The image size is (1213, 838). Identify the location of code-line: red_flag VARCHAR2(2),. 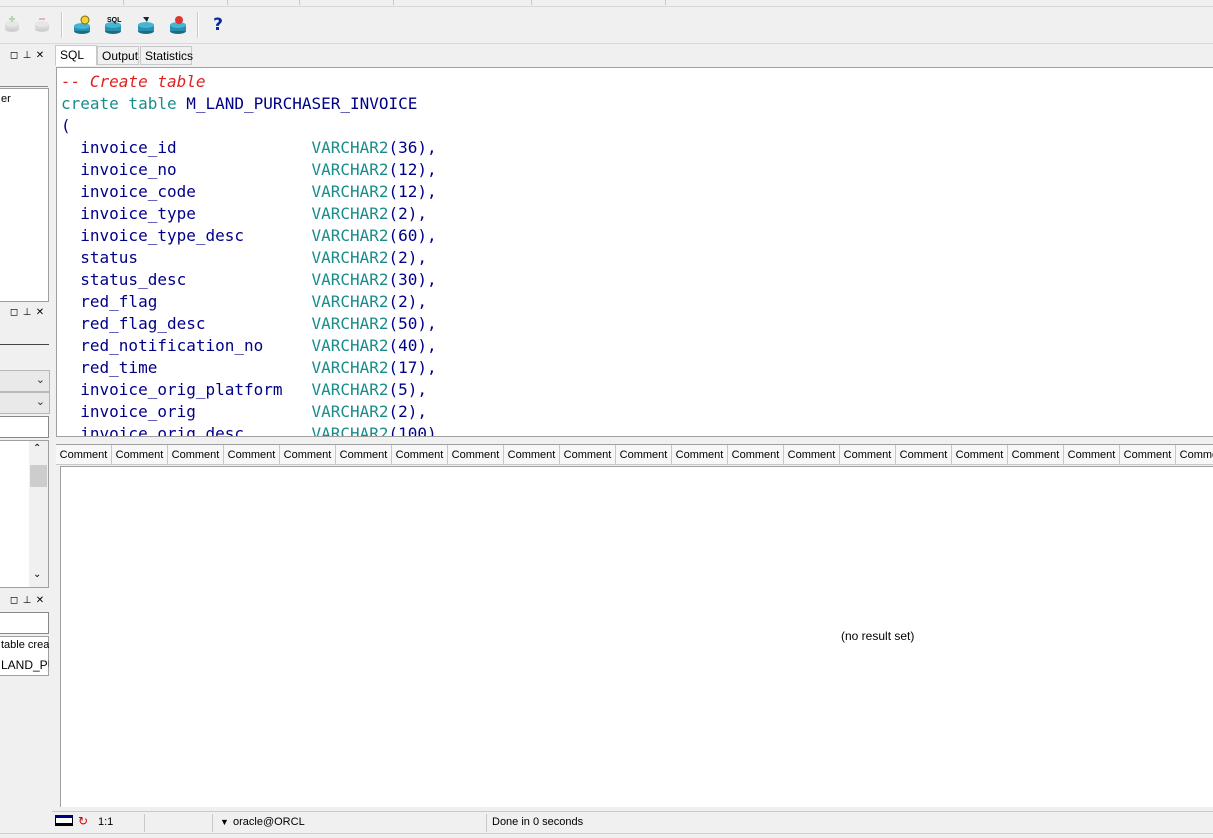
(253, 302).